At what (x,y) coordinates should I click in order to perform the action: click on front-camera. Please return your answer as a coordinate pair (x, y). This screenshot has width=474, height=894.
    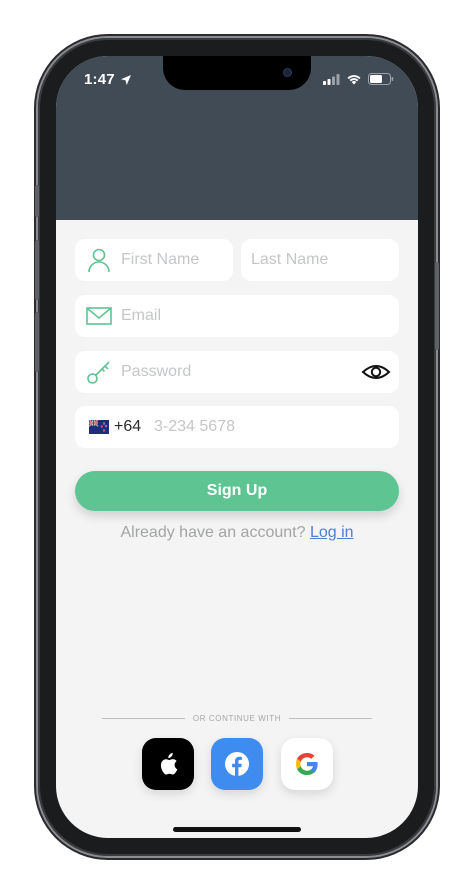
    Looking at the image, I should click on (287, 72).